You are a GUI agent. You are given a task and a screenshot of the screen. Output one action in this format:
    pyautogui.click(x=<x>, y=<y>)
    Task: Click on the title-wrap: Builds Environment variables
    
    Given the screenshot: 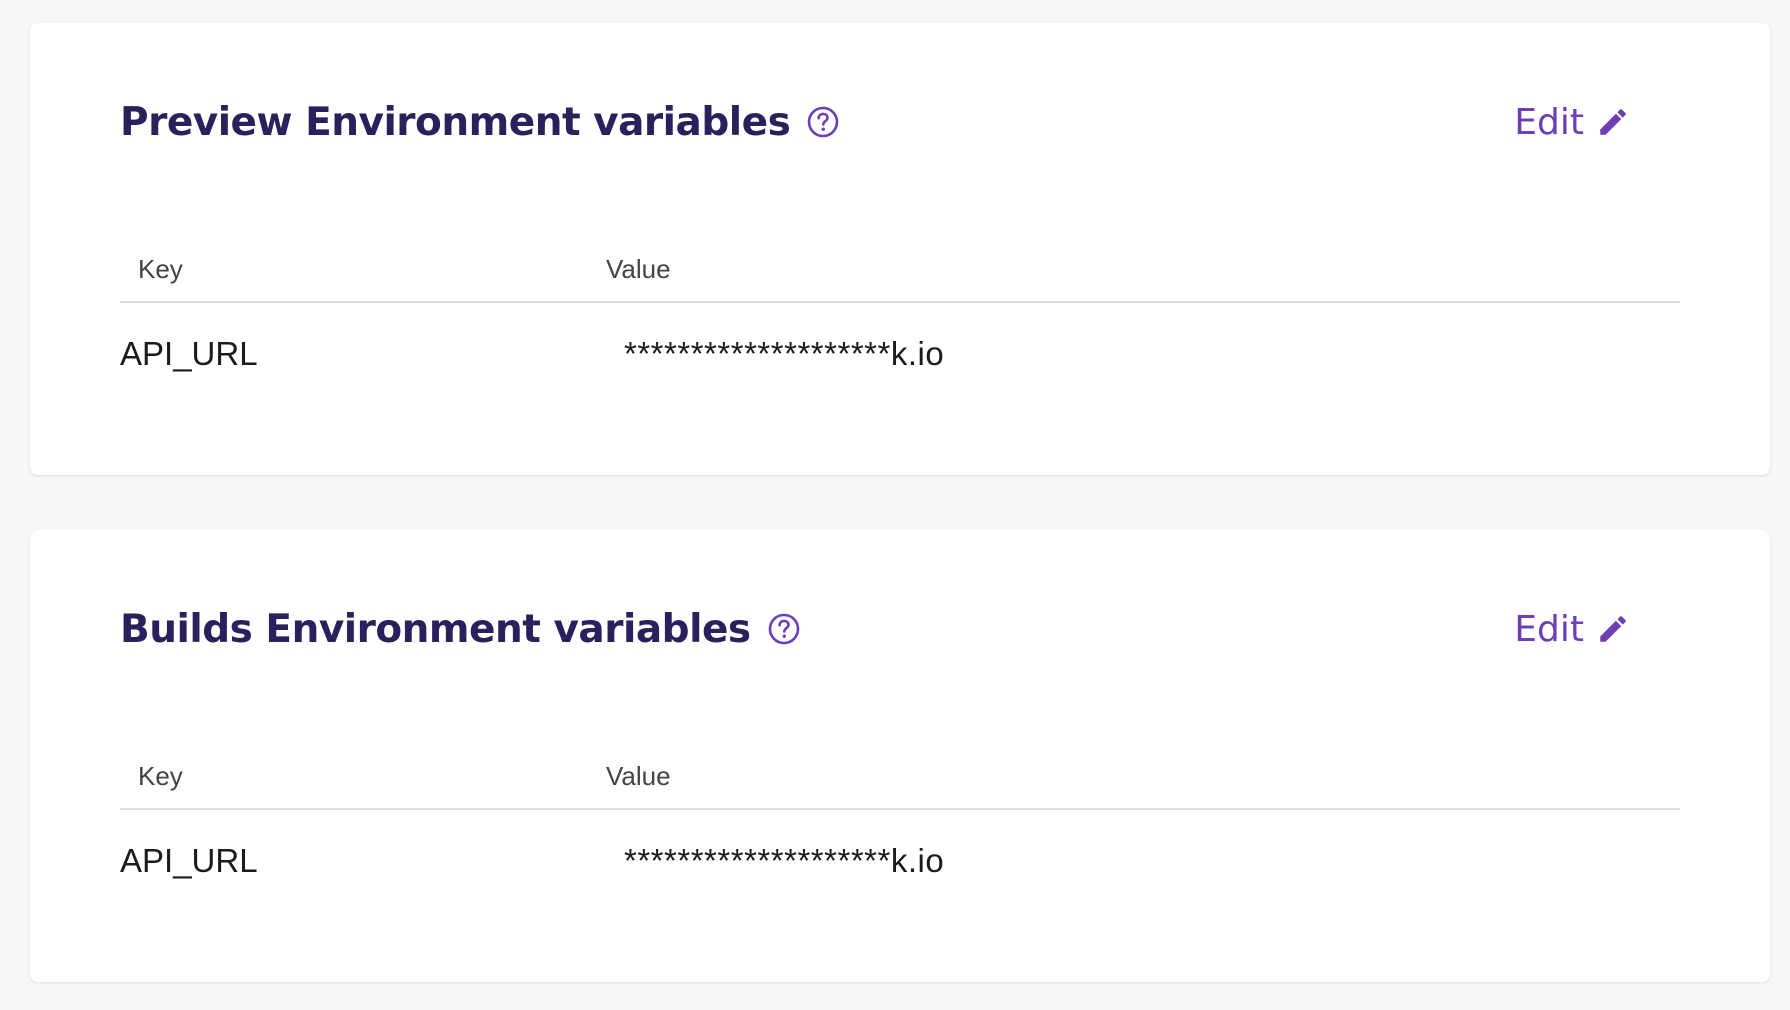 What is the action you would take?
    pyautogui.click(x=460, y=629)
    